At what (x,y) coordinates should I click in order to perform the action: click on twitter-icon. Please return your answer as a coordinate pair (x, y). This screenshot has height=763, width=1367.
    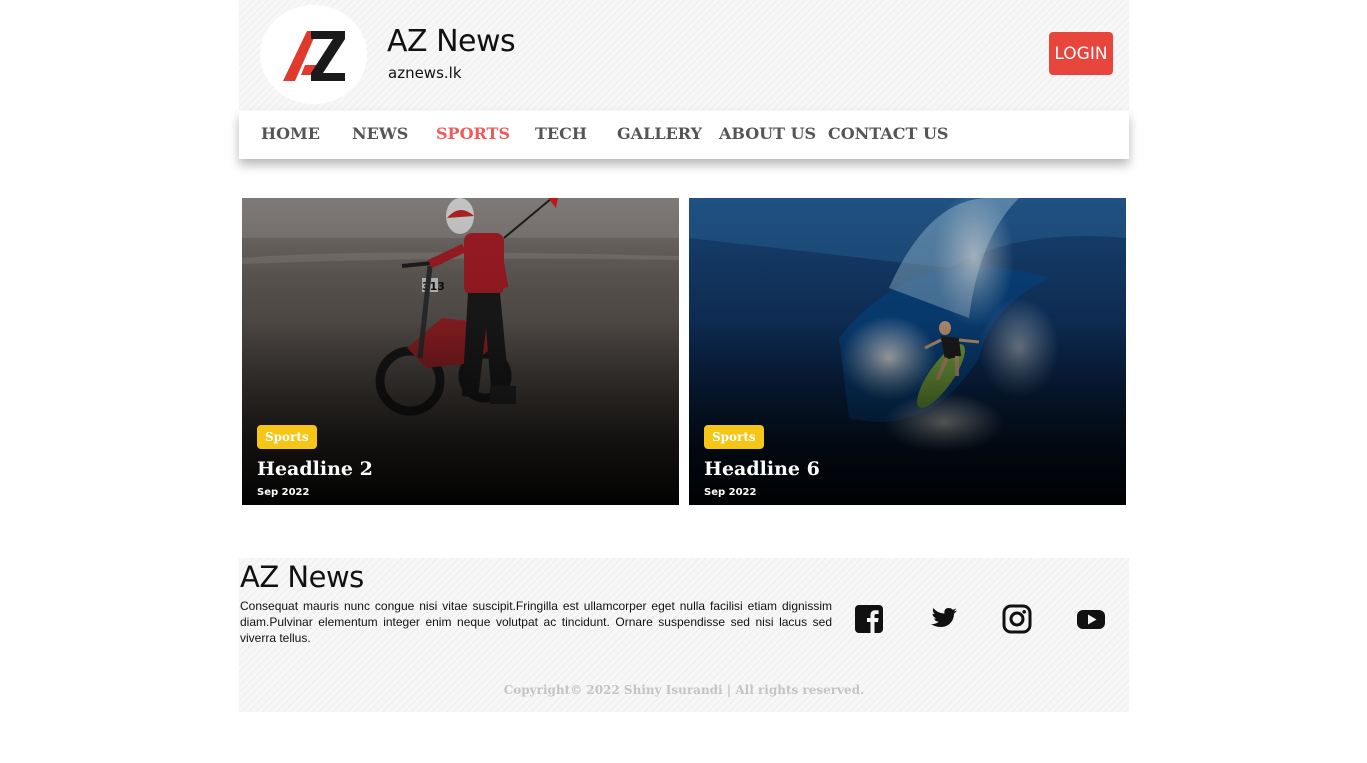
    Looking at the image, I should click on (943, 619).